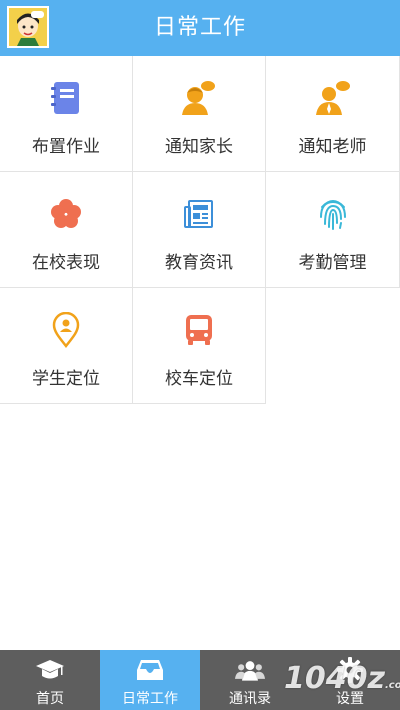 The height and width of the screenshot is (710, 400). Describe the element at coordinates (250, 699) in the screenshot. I see `tab-label: 通讯录` at that location.